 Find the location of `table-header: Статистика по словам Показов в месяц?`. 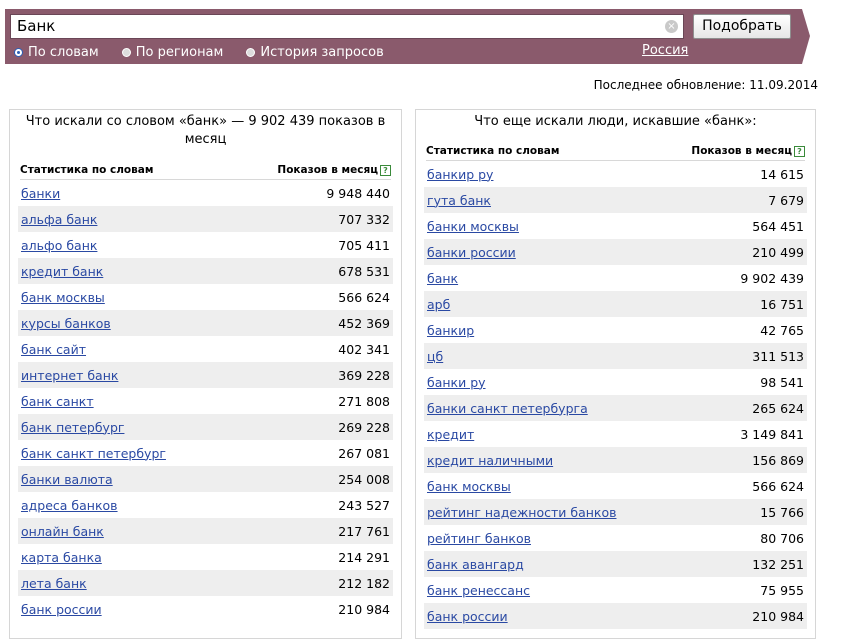

table-header: Статистика по словам Показов в месяц? is located at coordinates (205, 170).